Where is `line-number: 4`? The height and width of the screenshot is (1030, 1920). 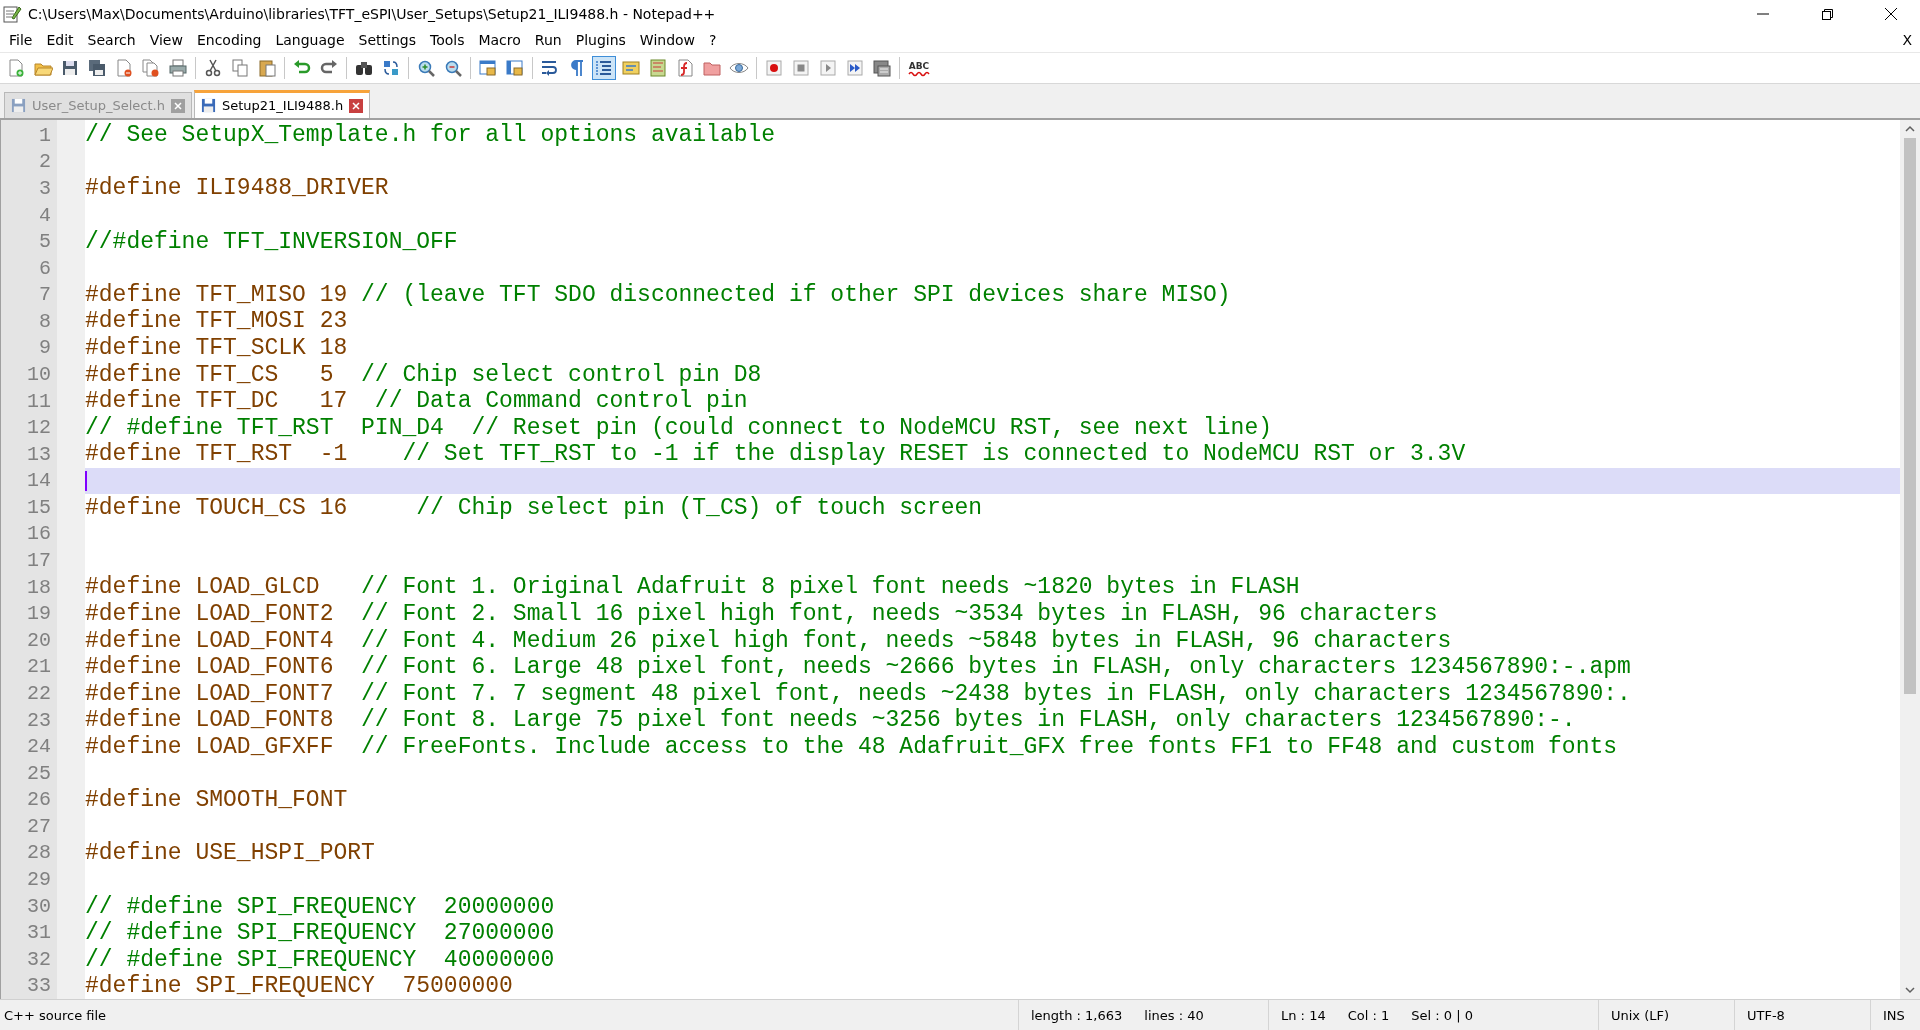
line-number: 4 is located at coordinates (45, 215).